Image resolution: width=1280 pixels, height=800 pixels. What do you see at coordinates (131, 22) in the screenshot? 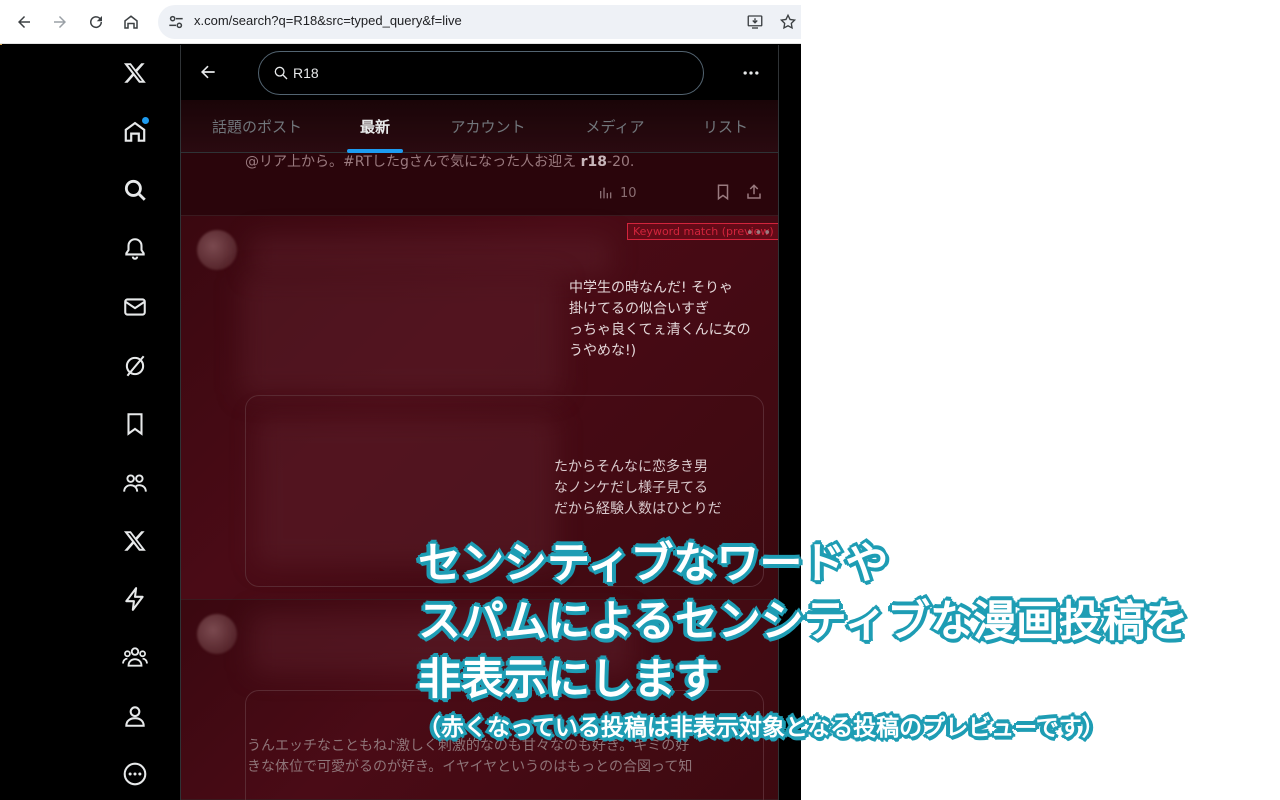
I see `home-icon` at bounding box center [131, 22].